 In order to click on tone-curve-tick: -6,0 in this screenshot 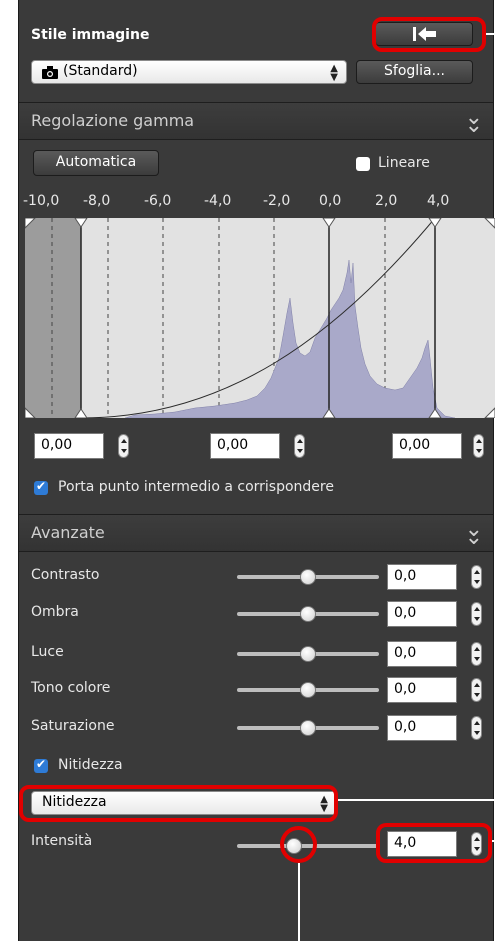, I will do `click(158, 201)`.